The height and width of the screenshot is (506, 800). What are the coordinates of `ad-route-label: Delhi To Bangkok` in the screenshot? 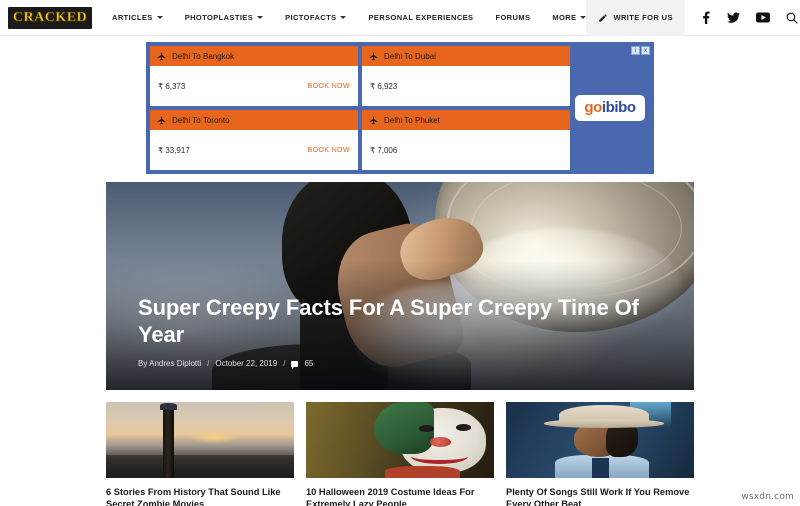 It's located at (203, 56).